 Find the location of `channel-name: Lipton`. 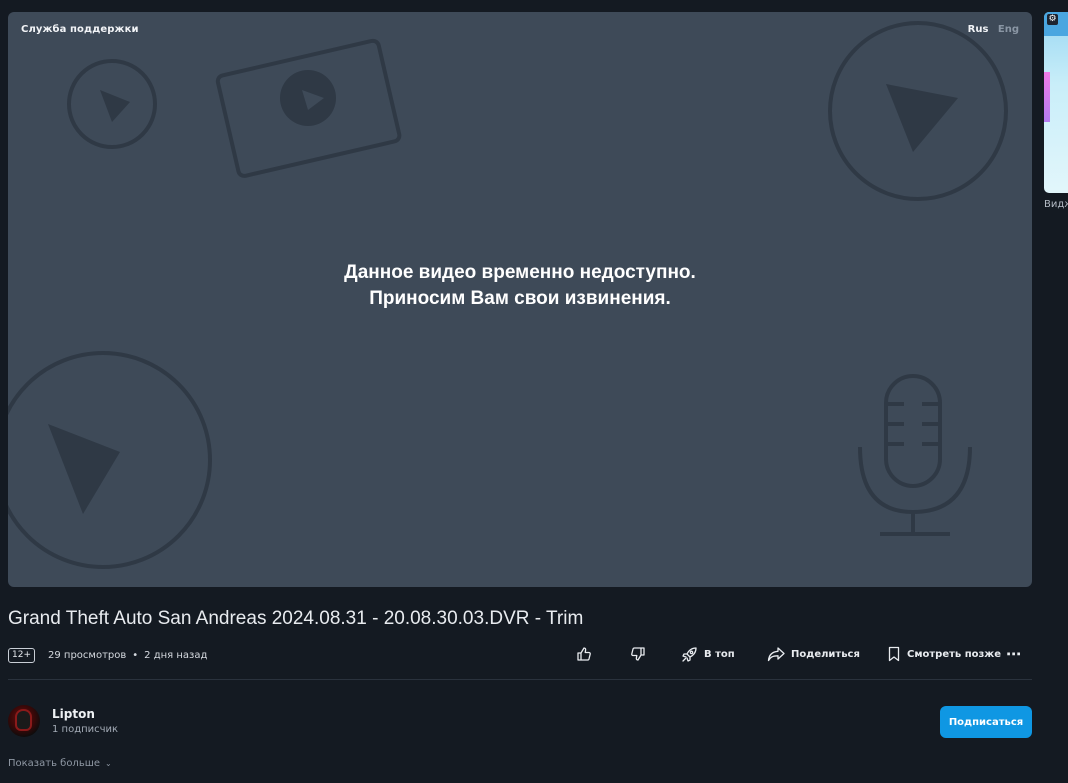

channel-name: Lipton is located at coordinates (73, 714).